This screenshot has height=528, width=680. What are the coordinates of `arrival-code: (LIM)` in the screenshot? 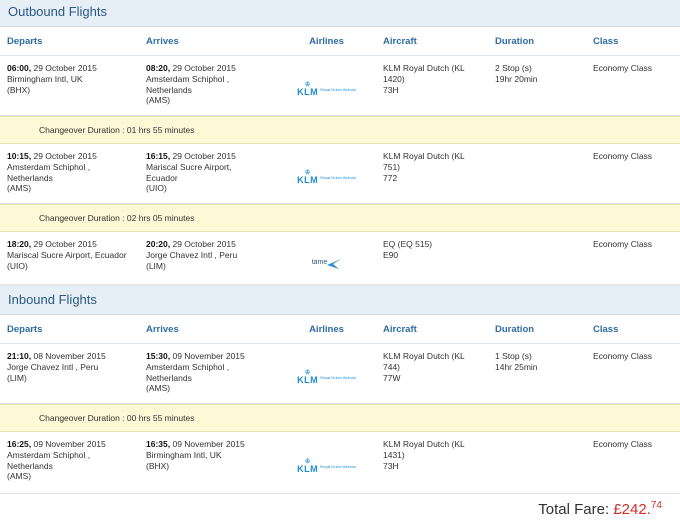 It's located at (156, 265).